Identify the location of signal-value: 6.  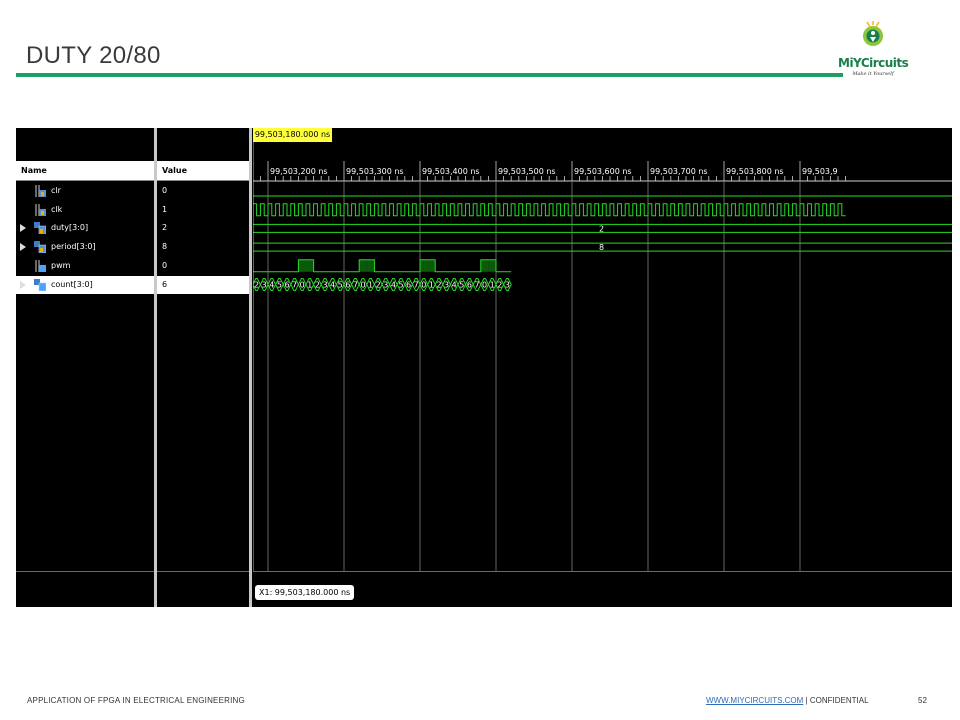
(203, 284).